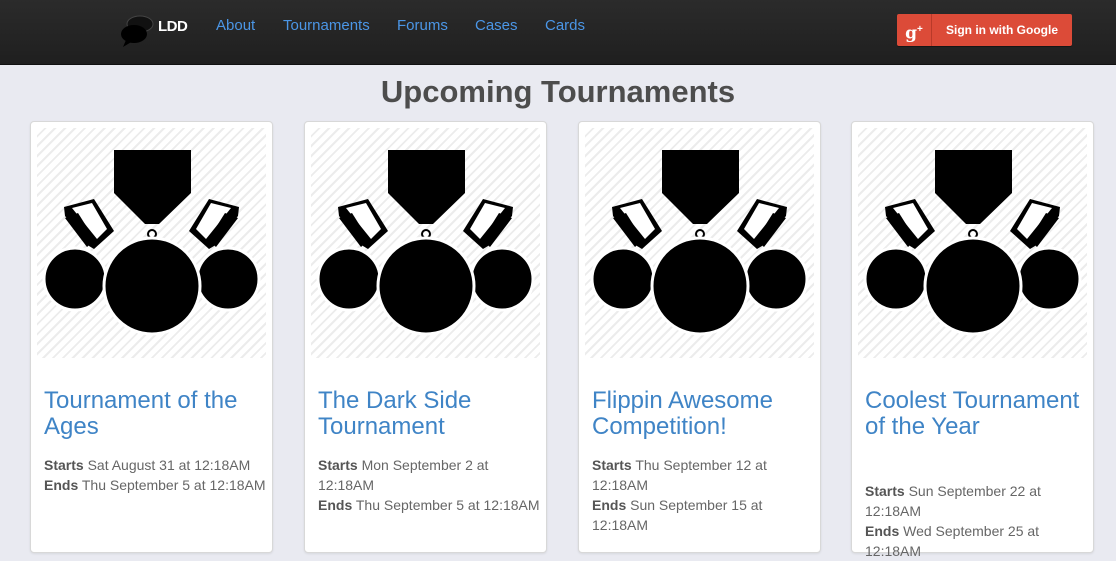  Describe the element at coordinates (428, 414) in the screenshot. I see `tournament-title: The Dark Side Tournament` at that location.